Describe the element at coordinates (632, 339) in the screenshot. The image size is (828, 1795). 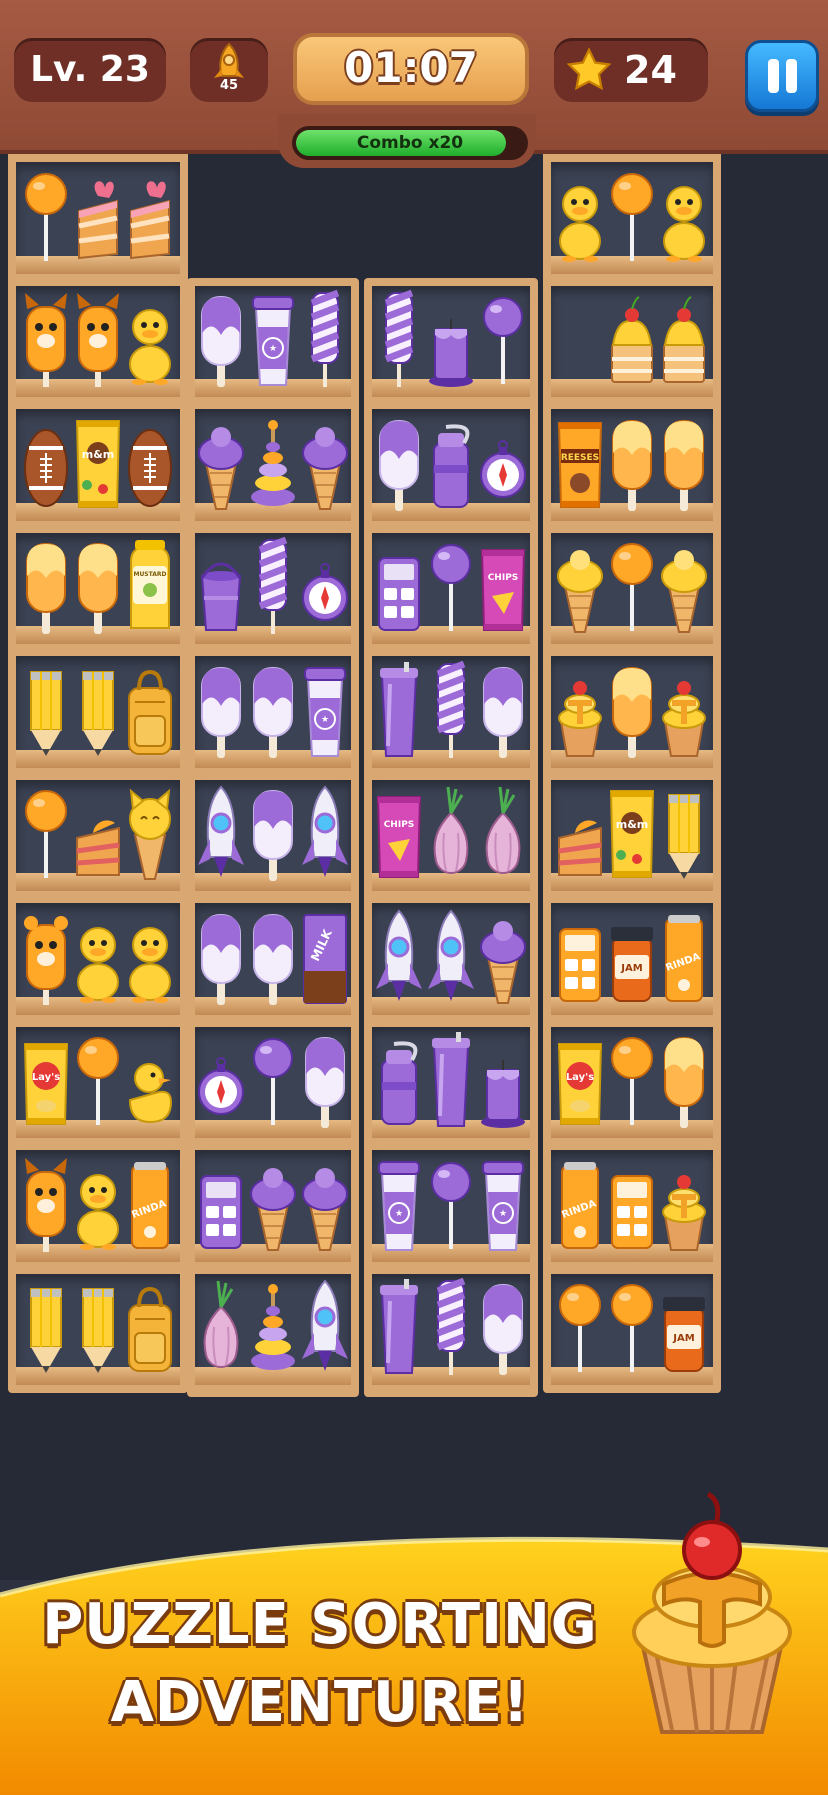
I see `cherry-cake-icon` at that location.